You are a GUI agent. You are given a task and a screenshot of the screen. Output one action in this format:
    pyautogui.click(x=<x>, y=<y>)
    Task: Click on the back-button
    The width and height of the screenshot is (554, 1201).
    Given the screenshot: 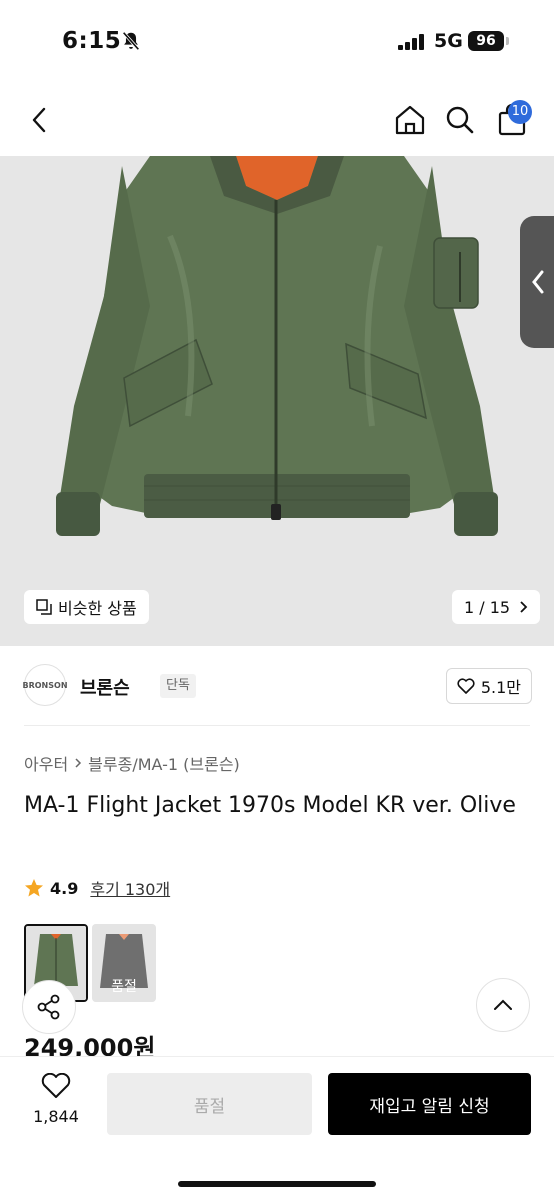 What is the action you would take?
    pyautogui.click(x=40, y=120)
    